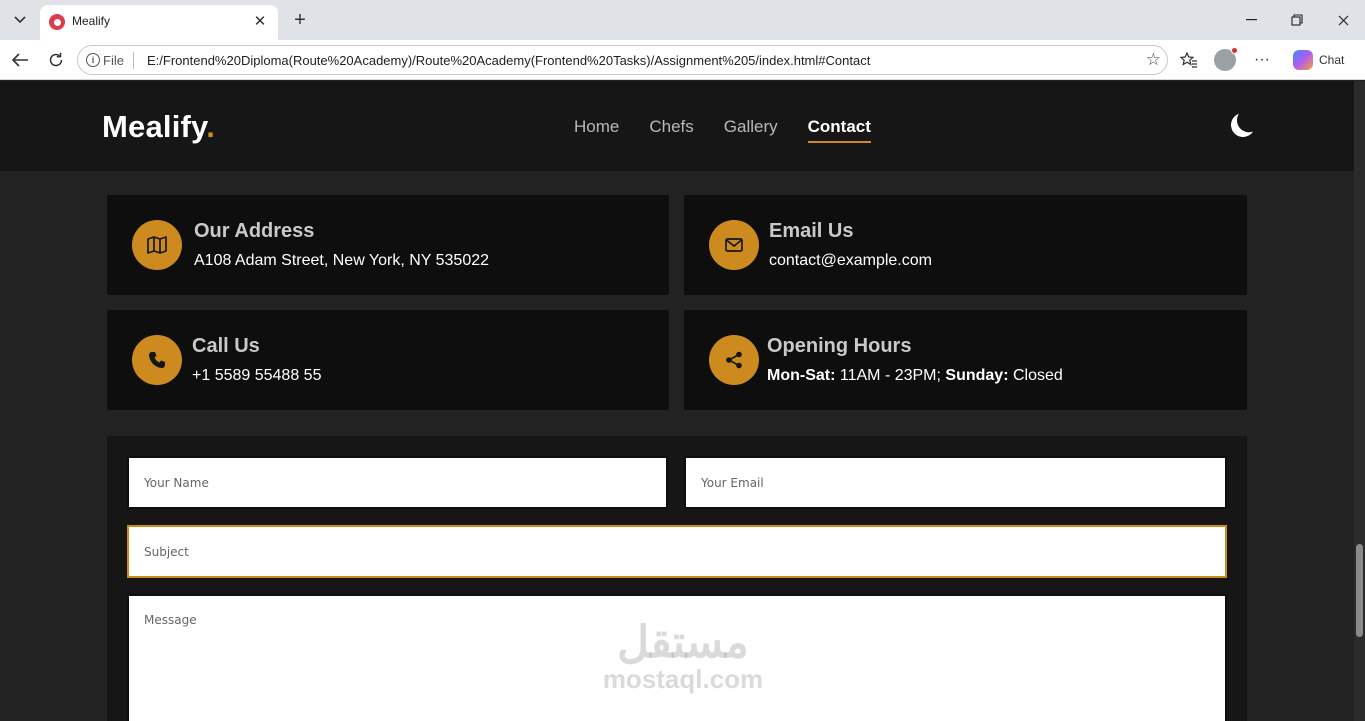 The image size is (1365, 721). I want to click on watermark-arabic: مستقل, so click(683, 642).